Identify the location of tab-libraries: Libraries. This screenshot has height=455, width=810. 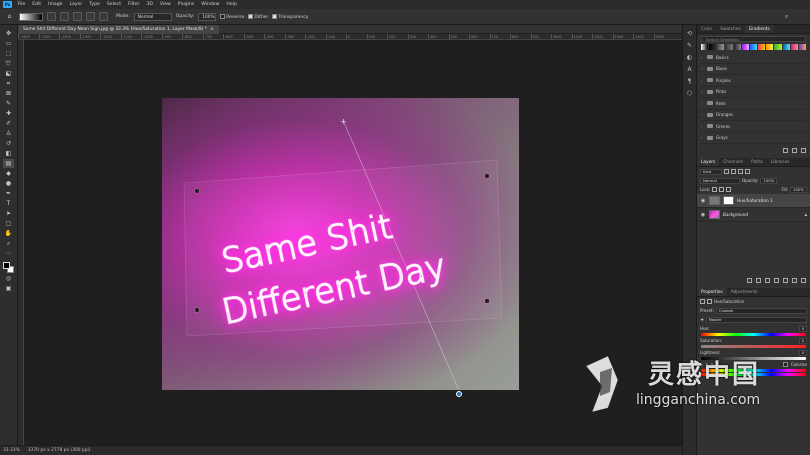
(780, 162).